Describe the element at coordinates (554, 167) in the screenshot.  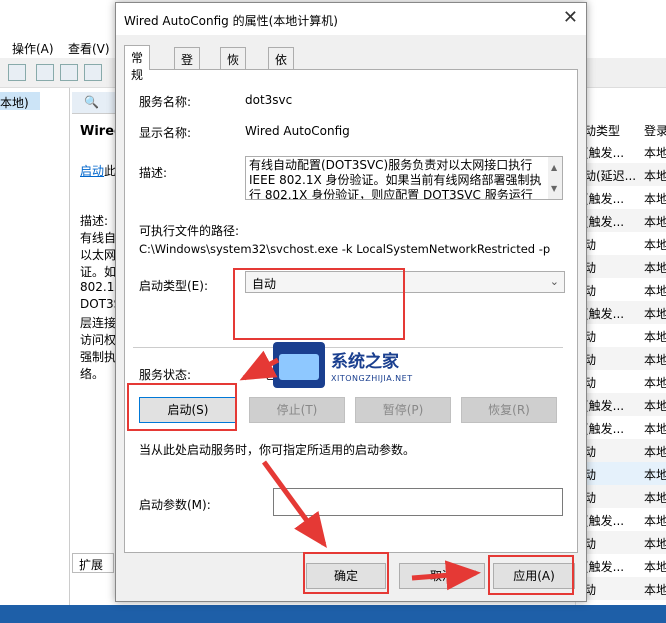
I see `scroll-up-icon: ▲` at that location.